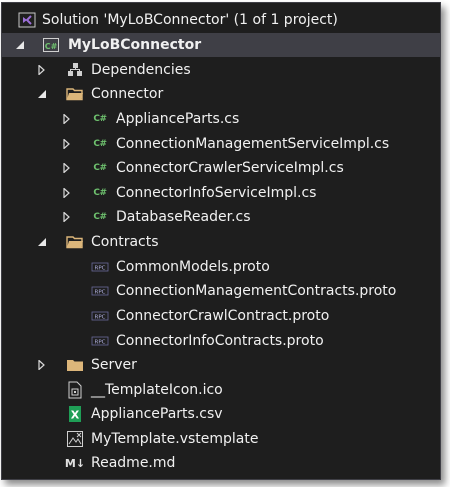 This screenshot has width=450, height=487. Describe the element at coordinates (157, 414) in the screenshot. I see `file-label: ApplianceParts.csv` at that location.